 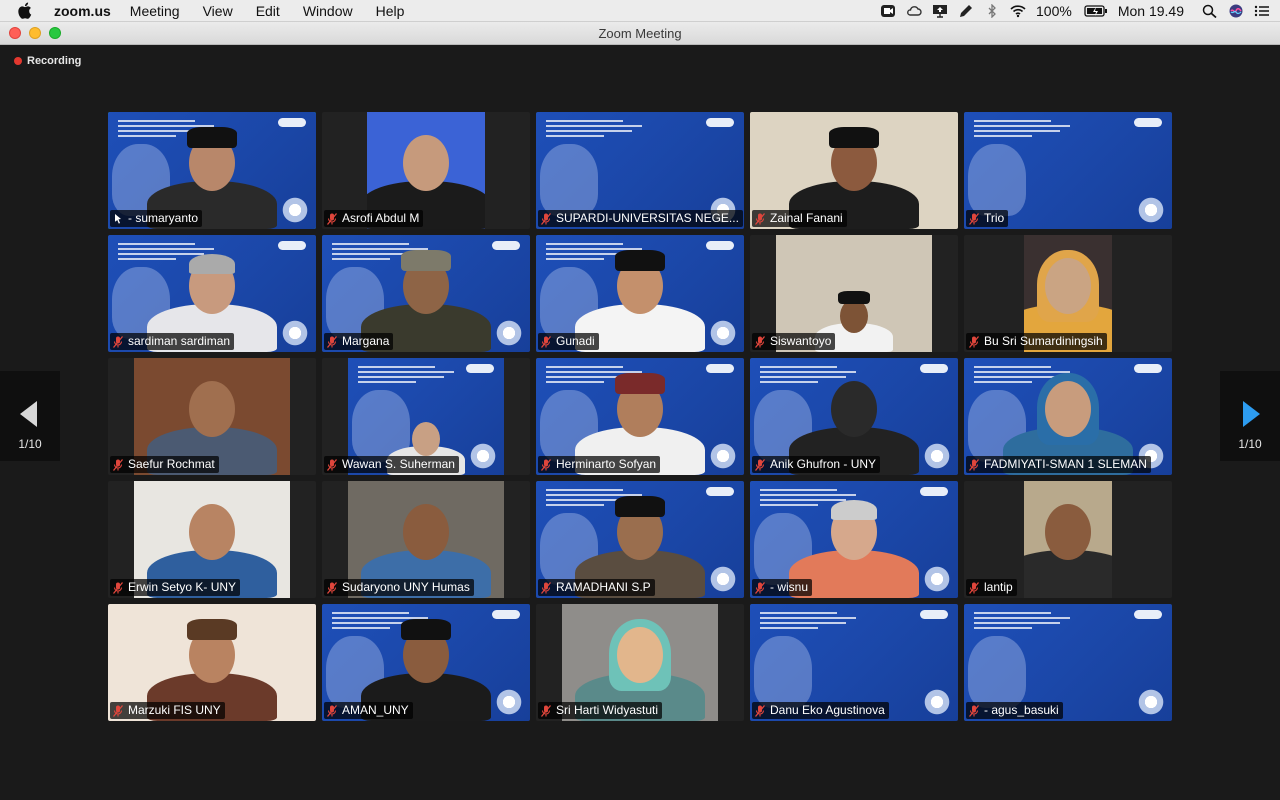 I want to click on next-page-button: 1/10, so click(x=1250, y=416).